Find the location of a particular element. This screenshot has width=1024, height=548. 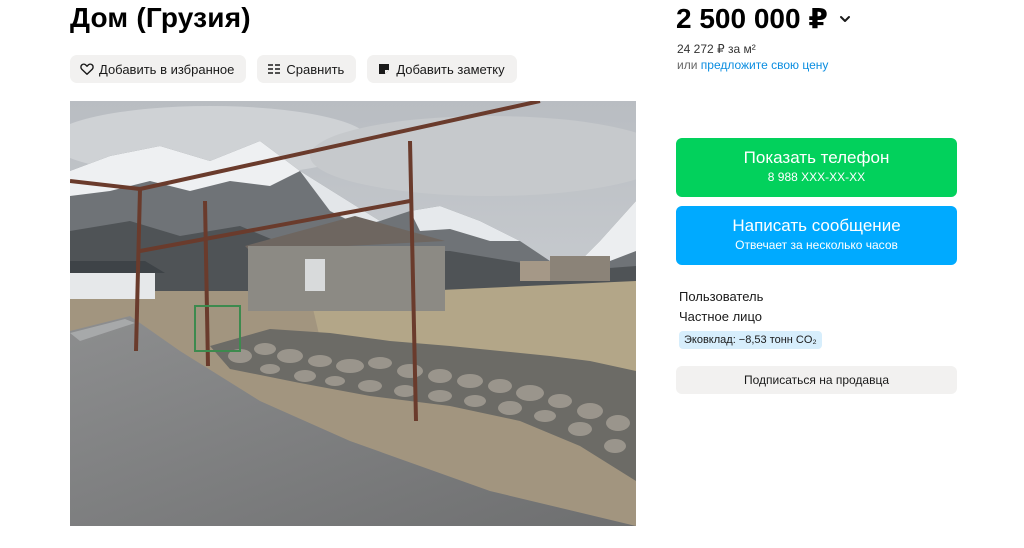

phone-number-masked: 8 988 XXX-XX-XX is located at coordinates (816, 177).